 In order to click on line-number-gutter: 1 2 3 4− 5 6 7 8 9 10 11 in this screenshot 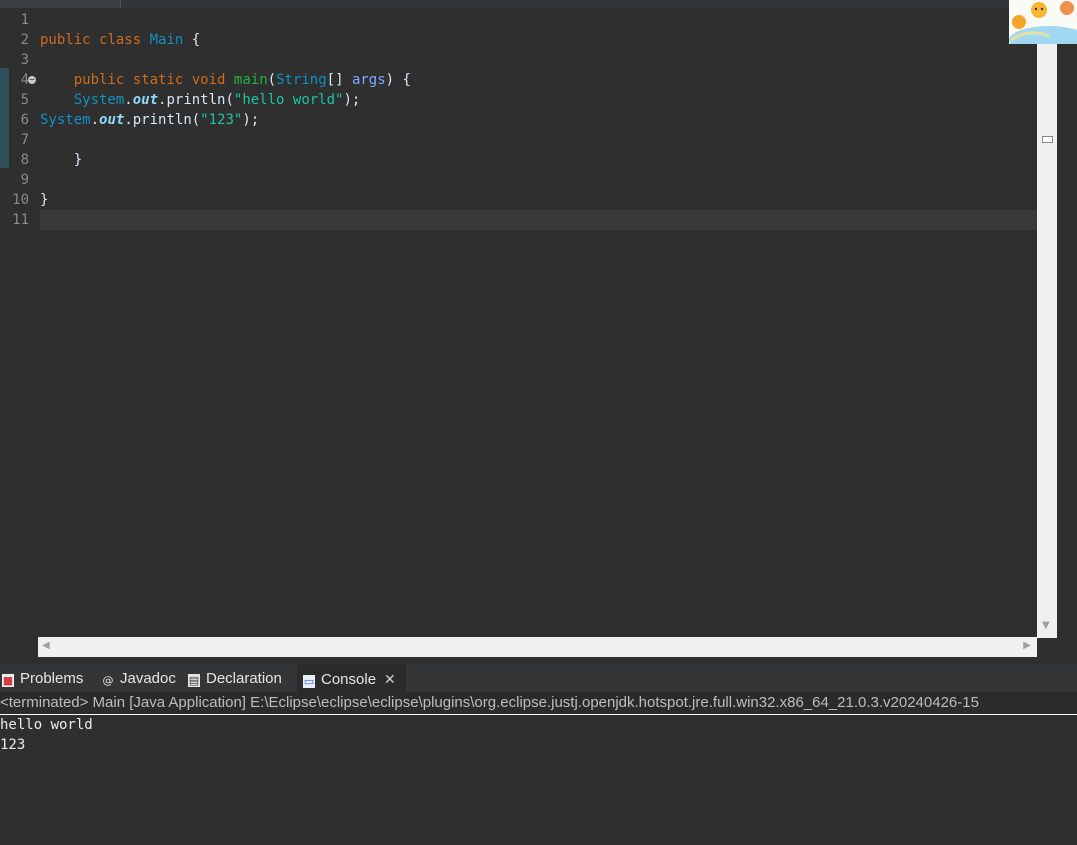, I will do `click(20, 323)`.